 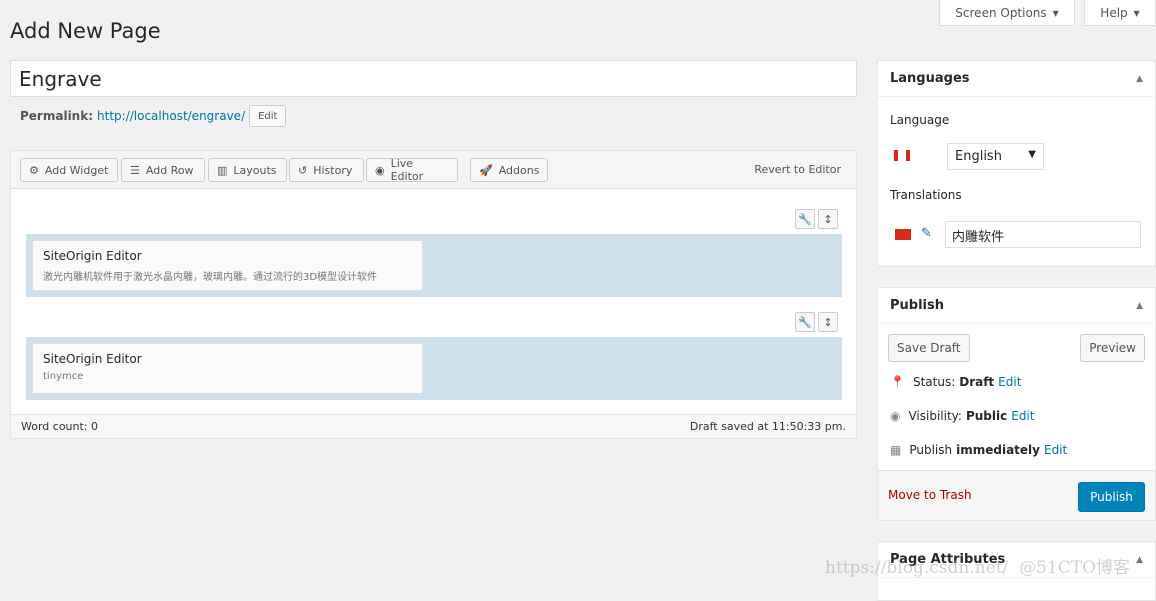 I want to click on permalink-edit-button: Edit, so click(x=268, y=116).